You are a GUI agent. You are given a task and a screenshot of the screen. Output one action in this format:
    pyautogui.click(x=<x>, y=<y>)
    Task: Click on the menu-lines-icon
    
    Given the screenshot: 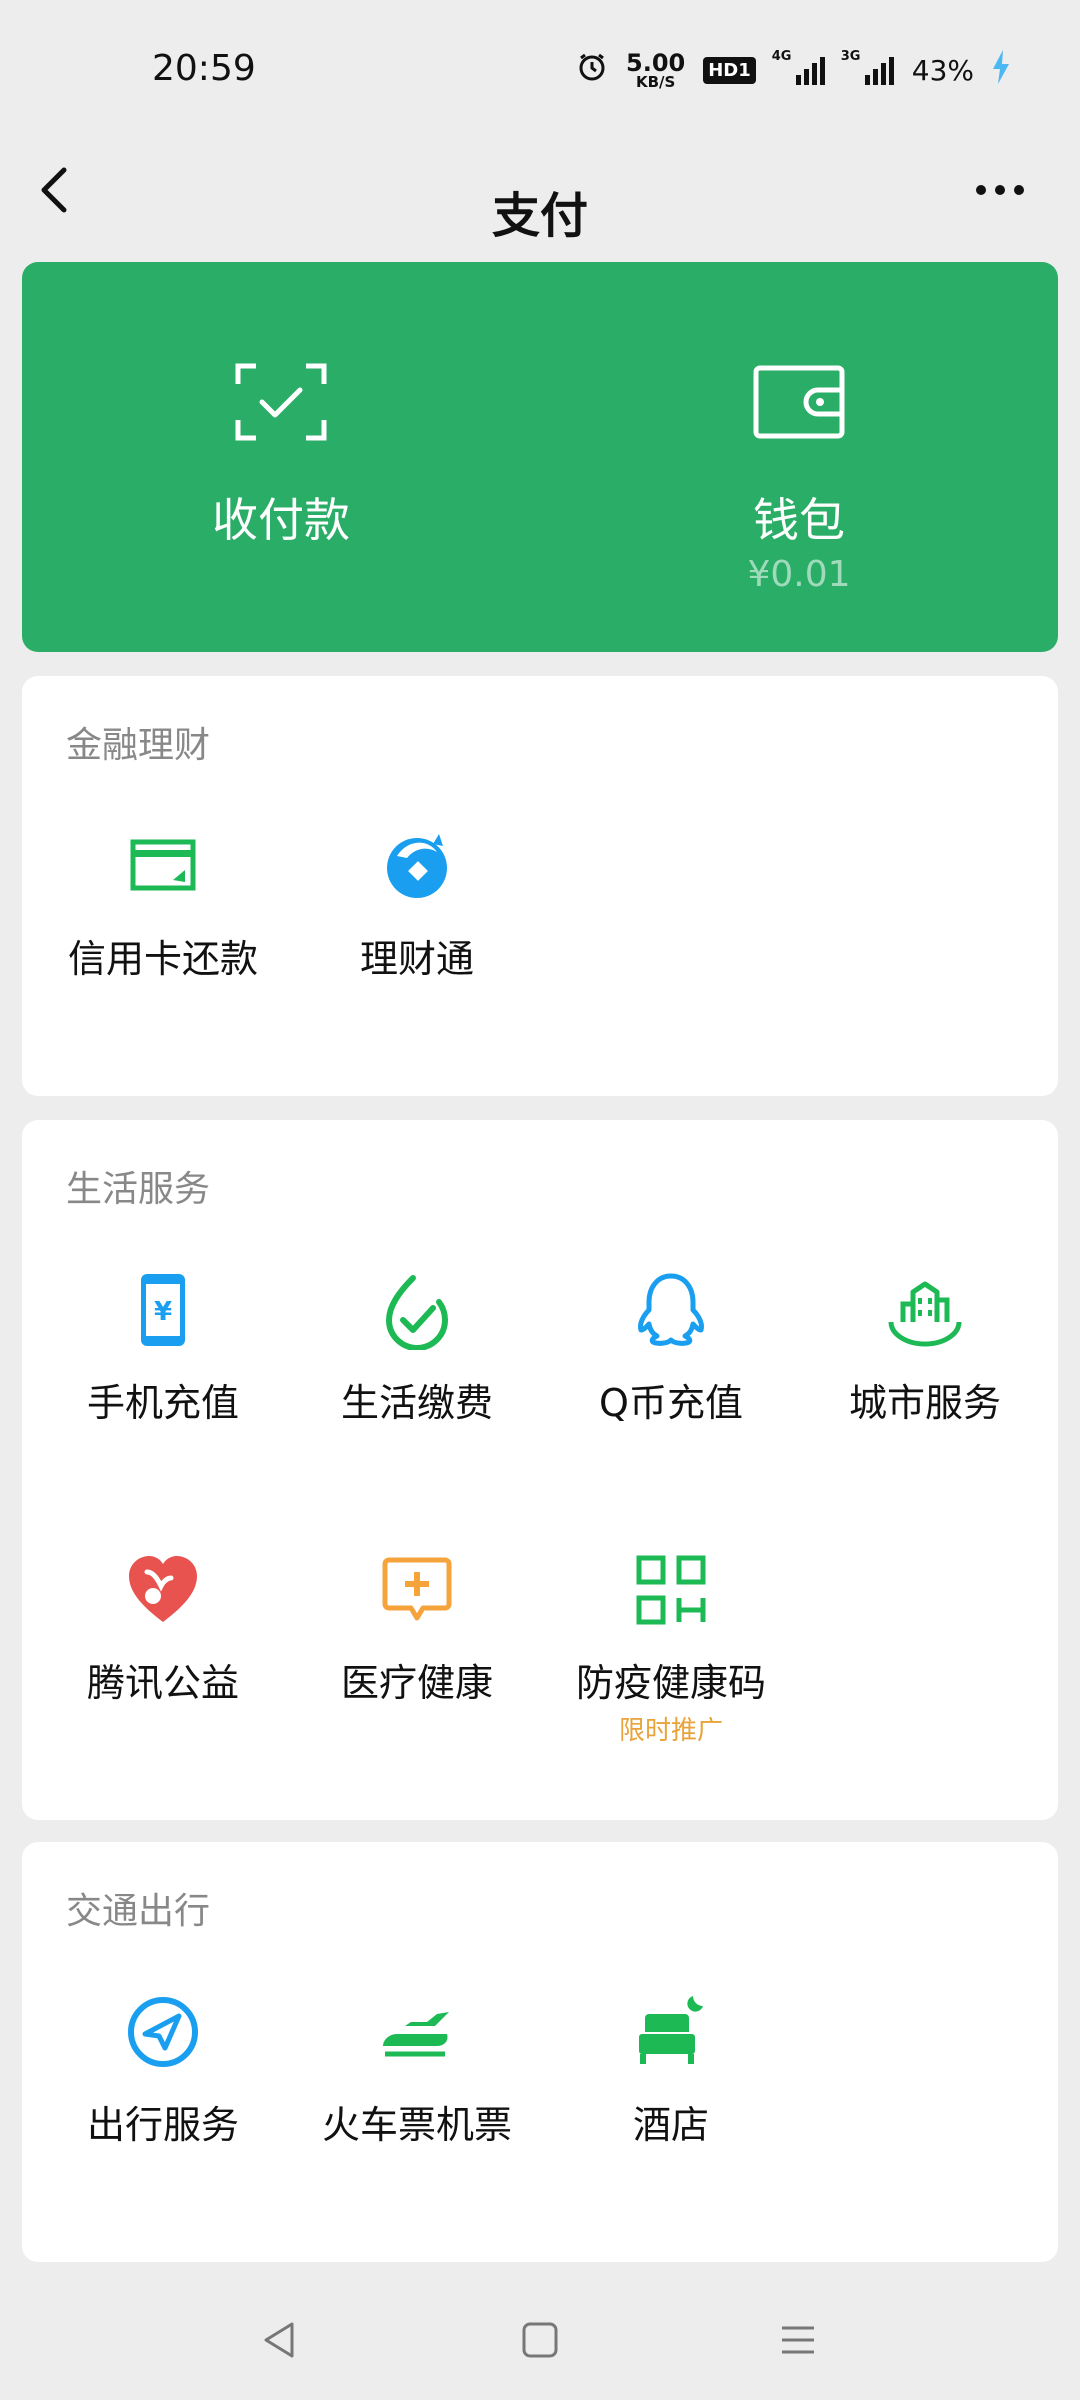 What is the action you would take?
    pyautogui.click(x=798, y=2340)
    